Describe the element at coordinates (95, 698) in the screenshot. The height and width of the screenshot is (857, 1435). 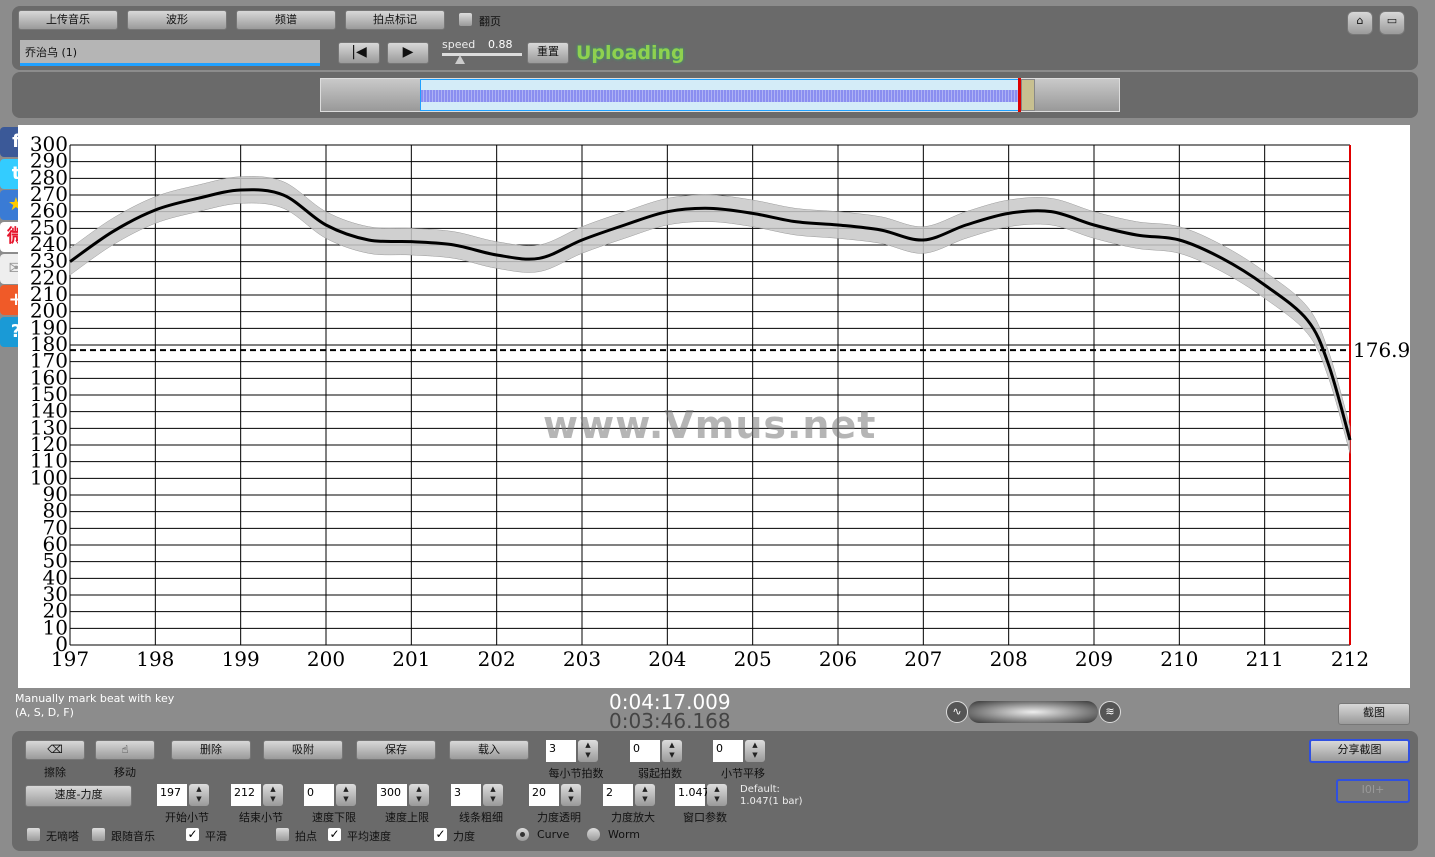
I see `hint-line-1: Manually mark beat with key` at that location.